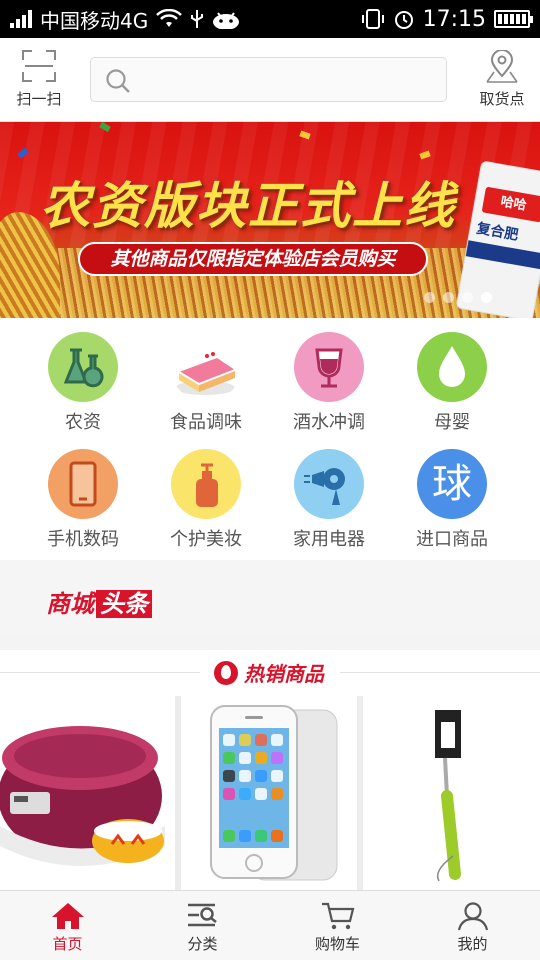  What do you see at coordinates (472, 916) in the screenshot?
I see `user-icon` at bounding box center [472, 916].